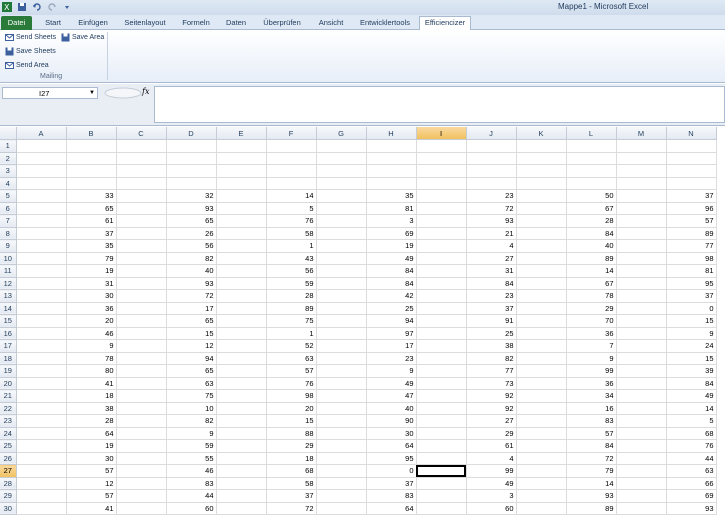 The image size is (725, 517). What do you see at coordinates (141, 496) in the screenshot?
I see `cell-c29` at bounding box center [141, 496].